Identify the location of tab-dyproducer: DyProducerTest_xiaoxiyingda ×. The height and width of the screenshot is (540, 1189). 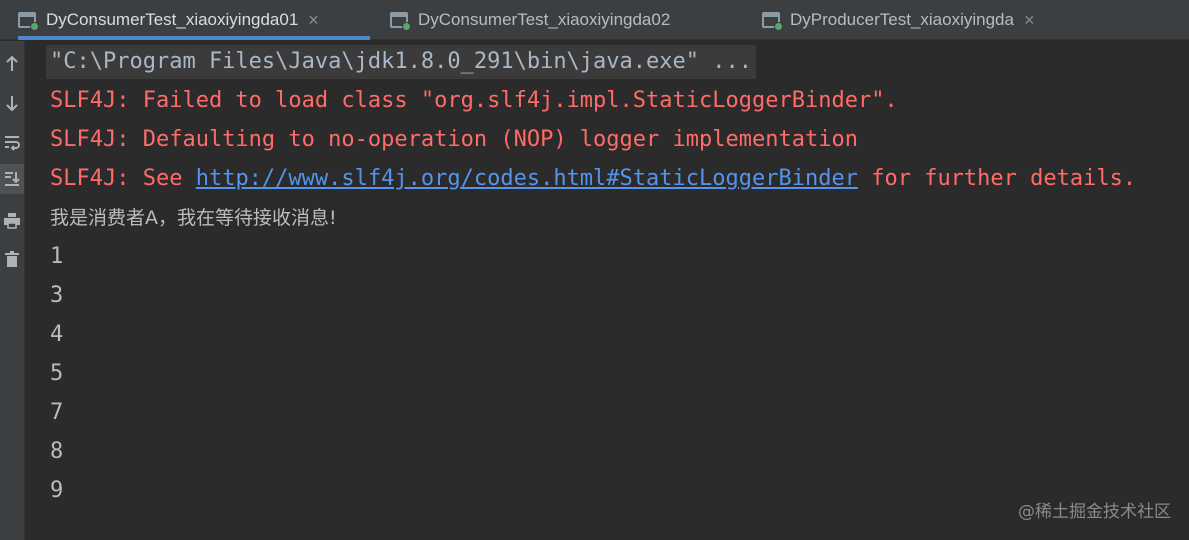
(922, 20).